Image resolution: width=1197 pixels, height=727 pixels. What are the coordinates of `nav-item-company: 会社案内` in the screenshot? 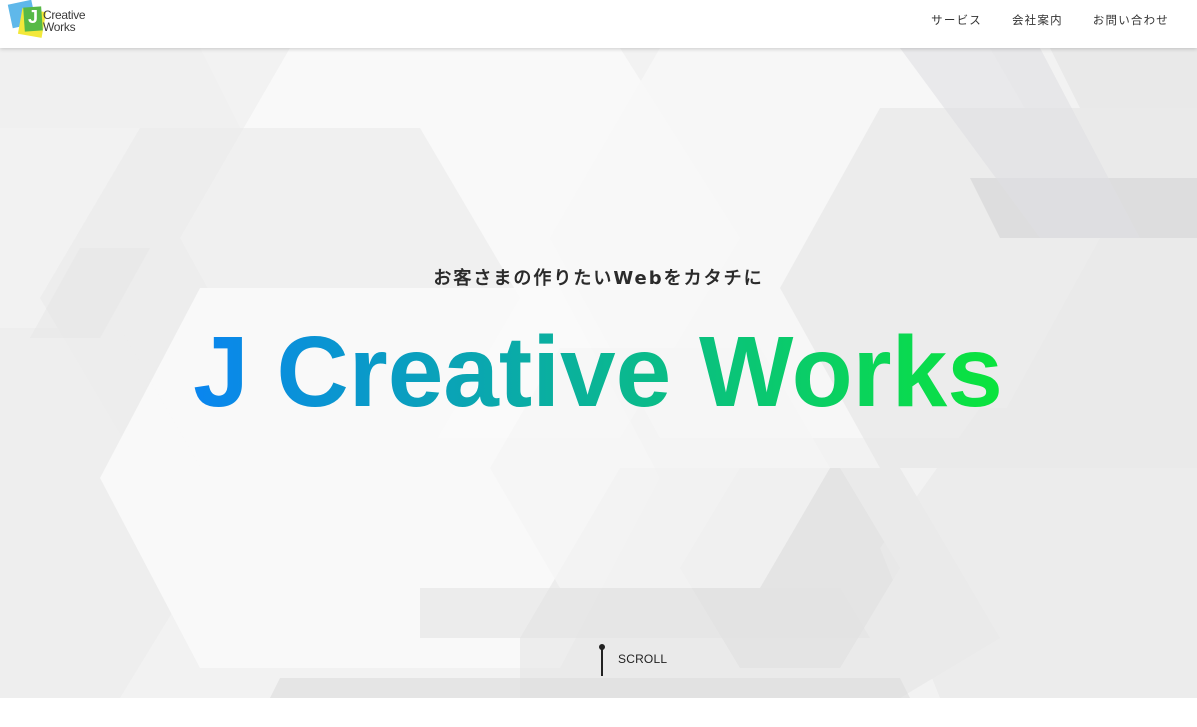 It's located at (1037, 20).